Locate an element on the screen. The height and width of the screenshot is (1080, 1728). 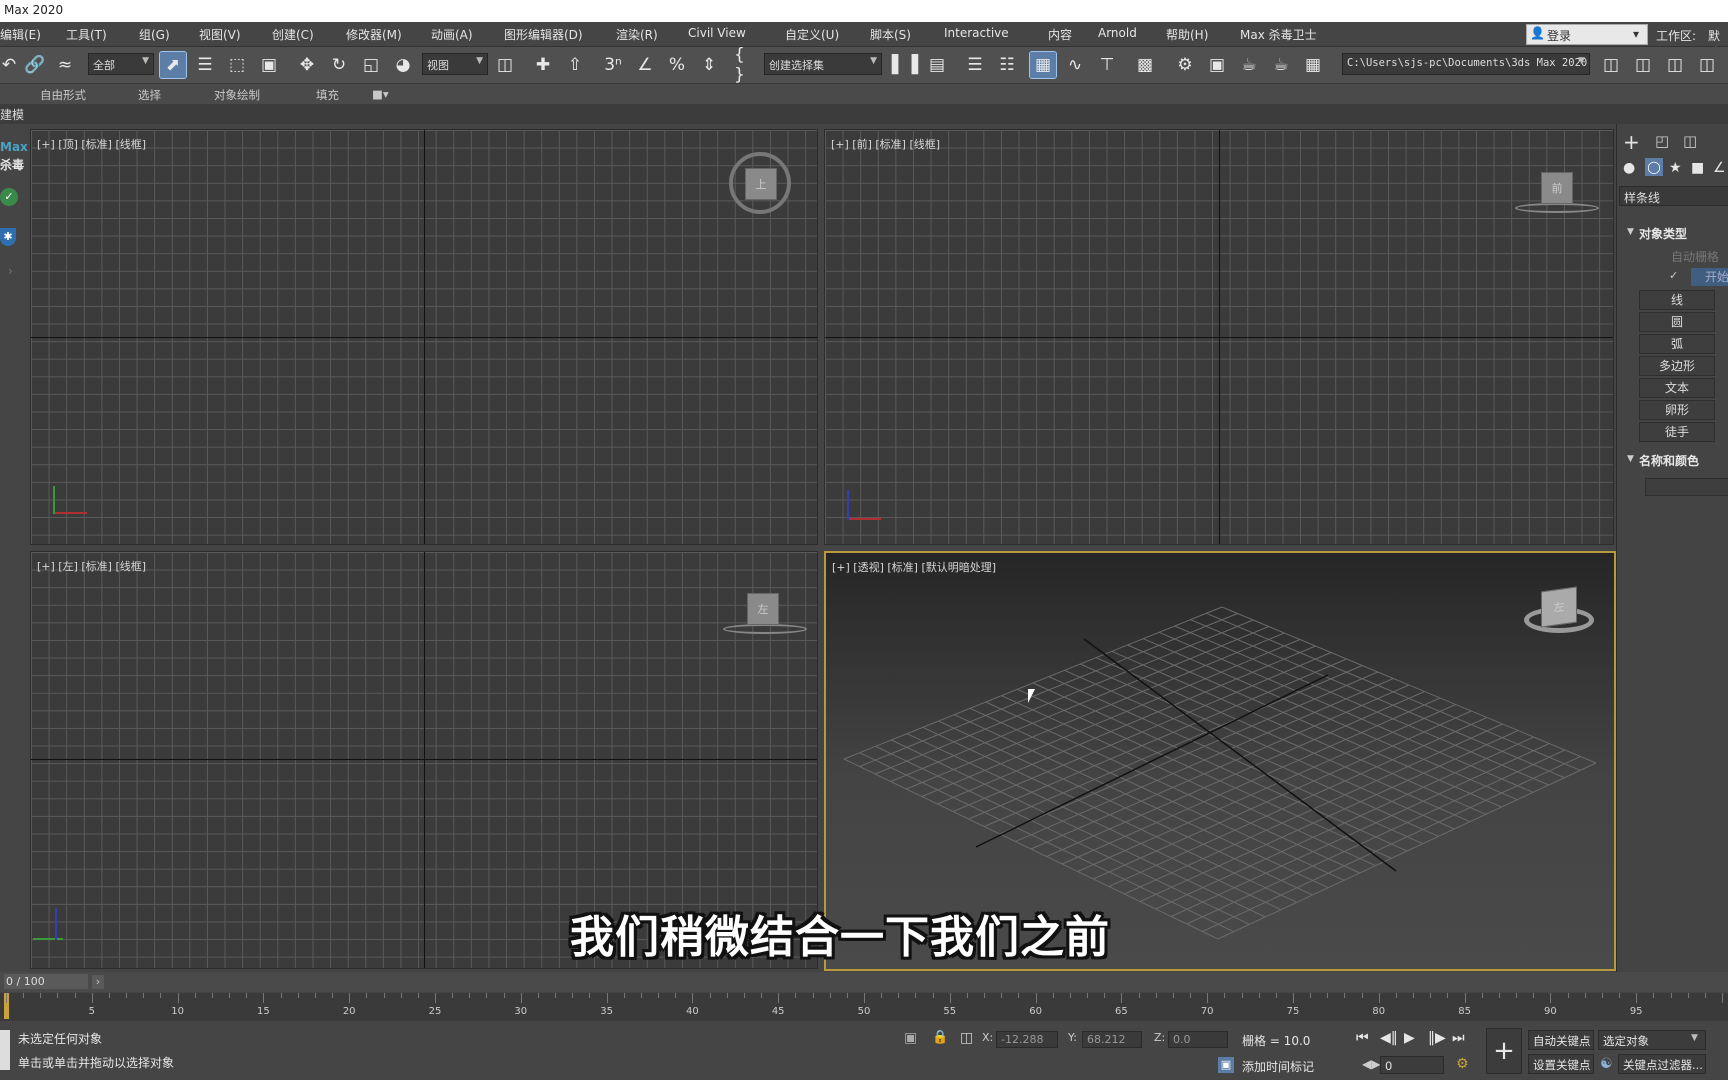
menu-group: 组(G) is located at coordinates (154, 34).